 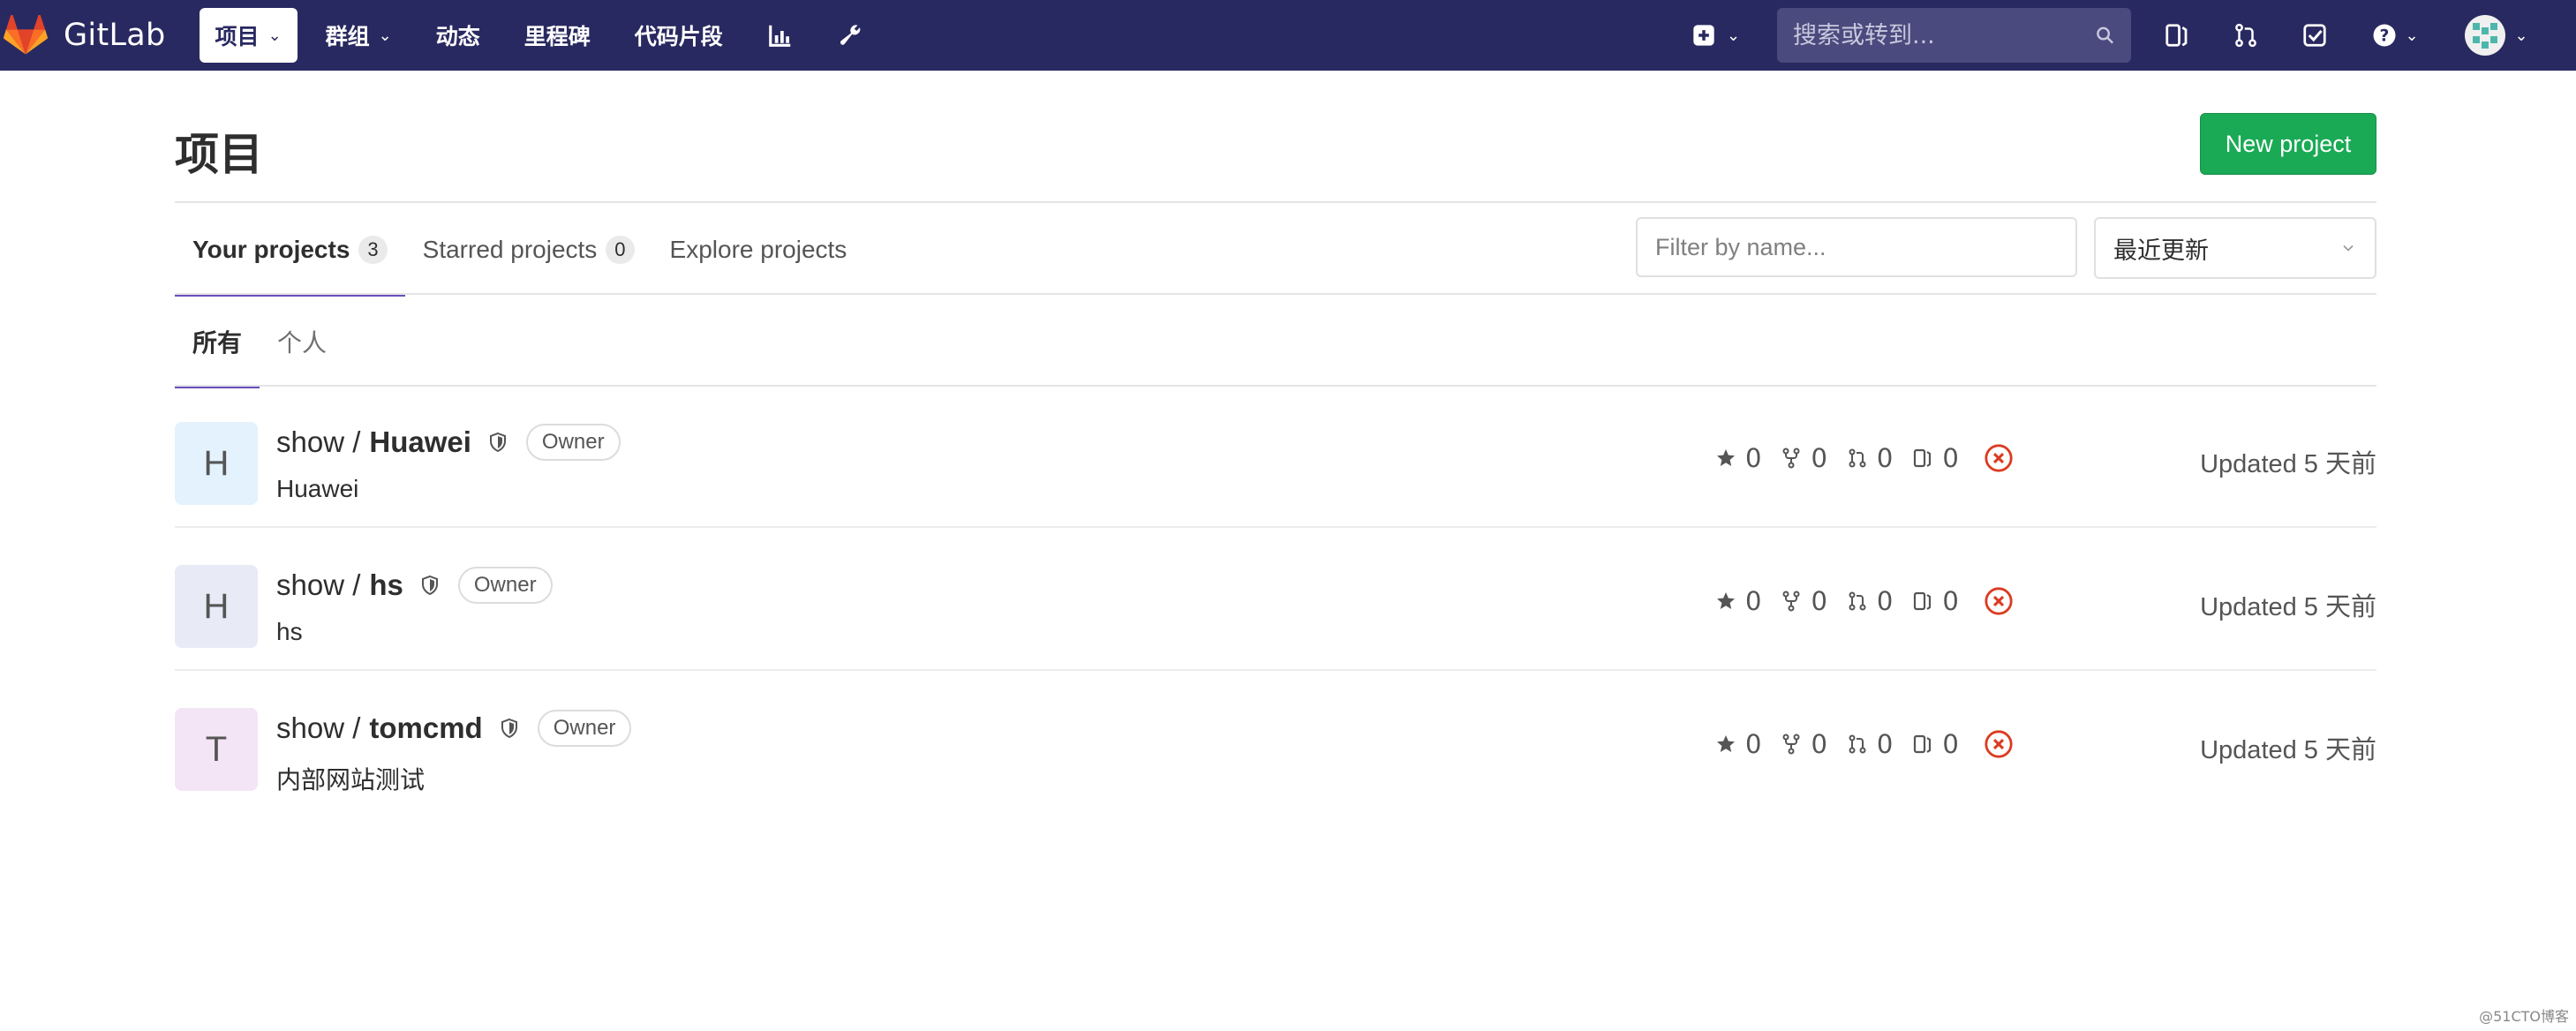 I want to click on tab-starred-projects: Starred projects 0, so click(x=529, y=250).